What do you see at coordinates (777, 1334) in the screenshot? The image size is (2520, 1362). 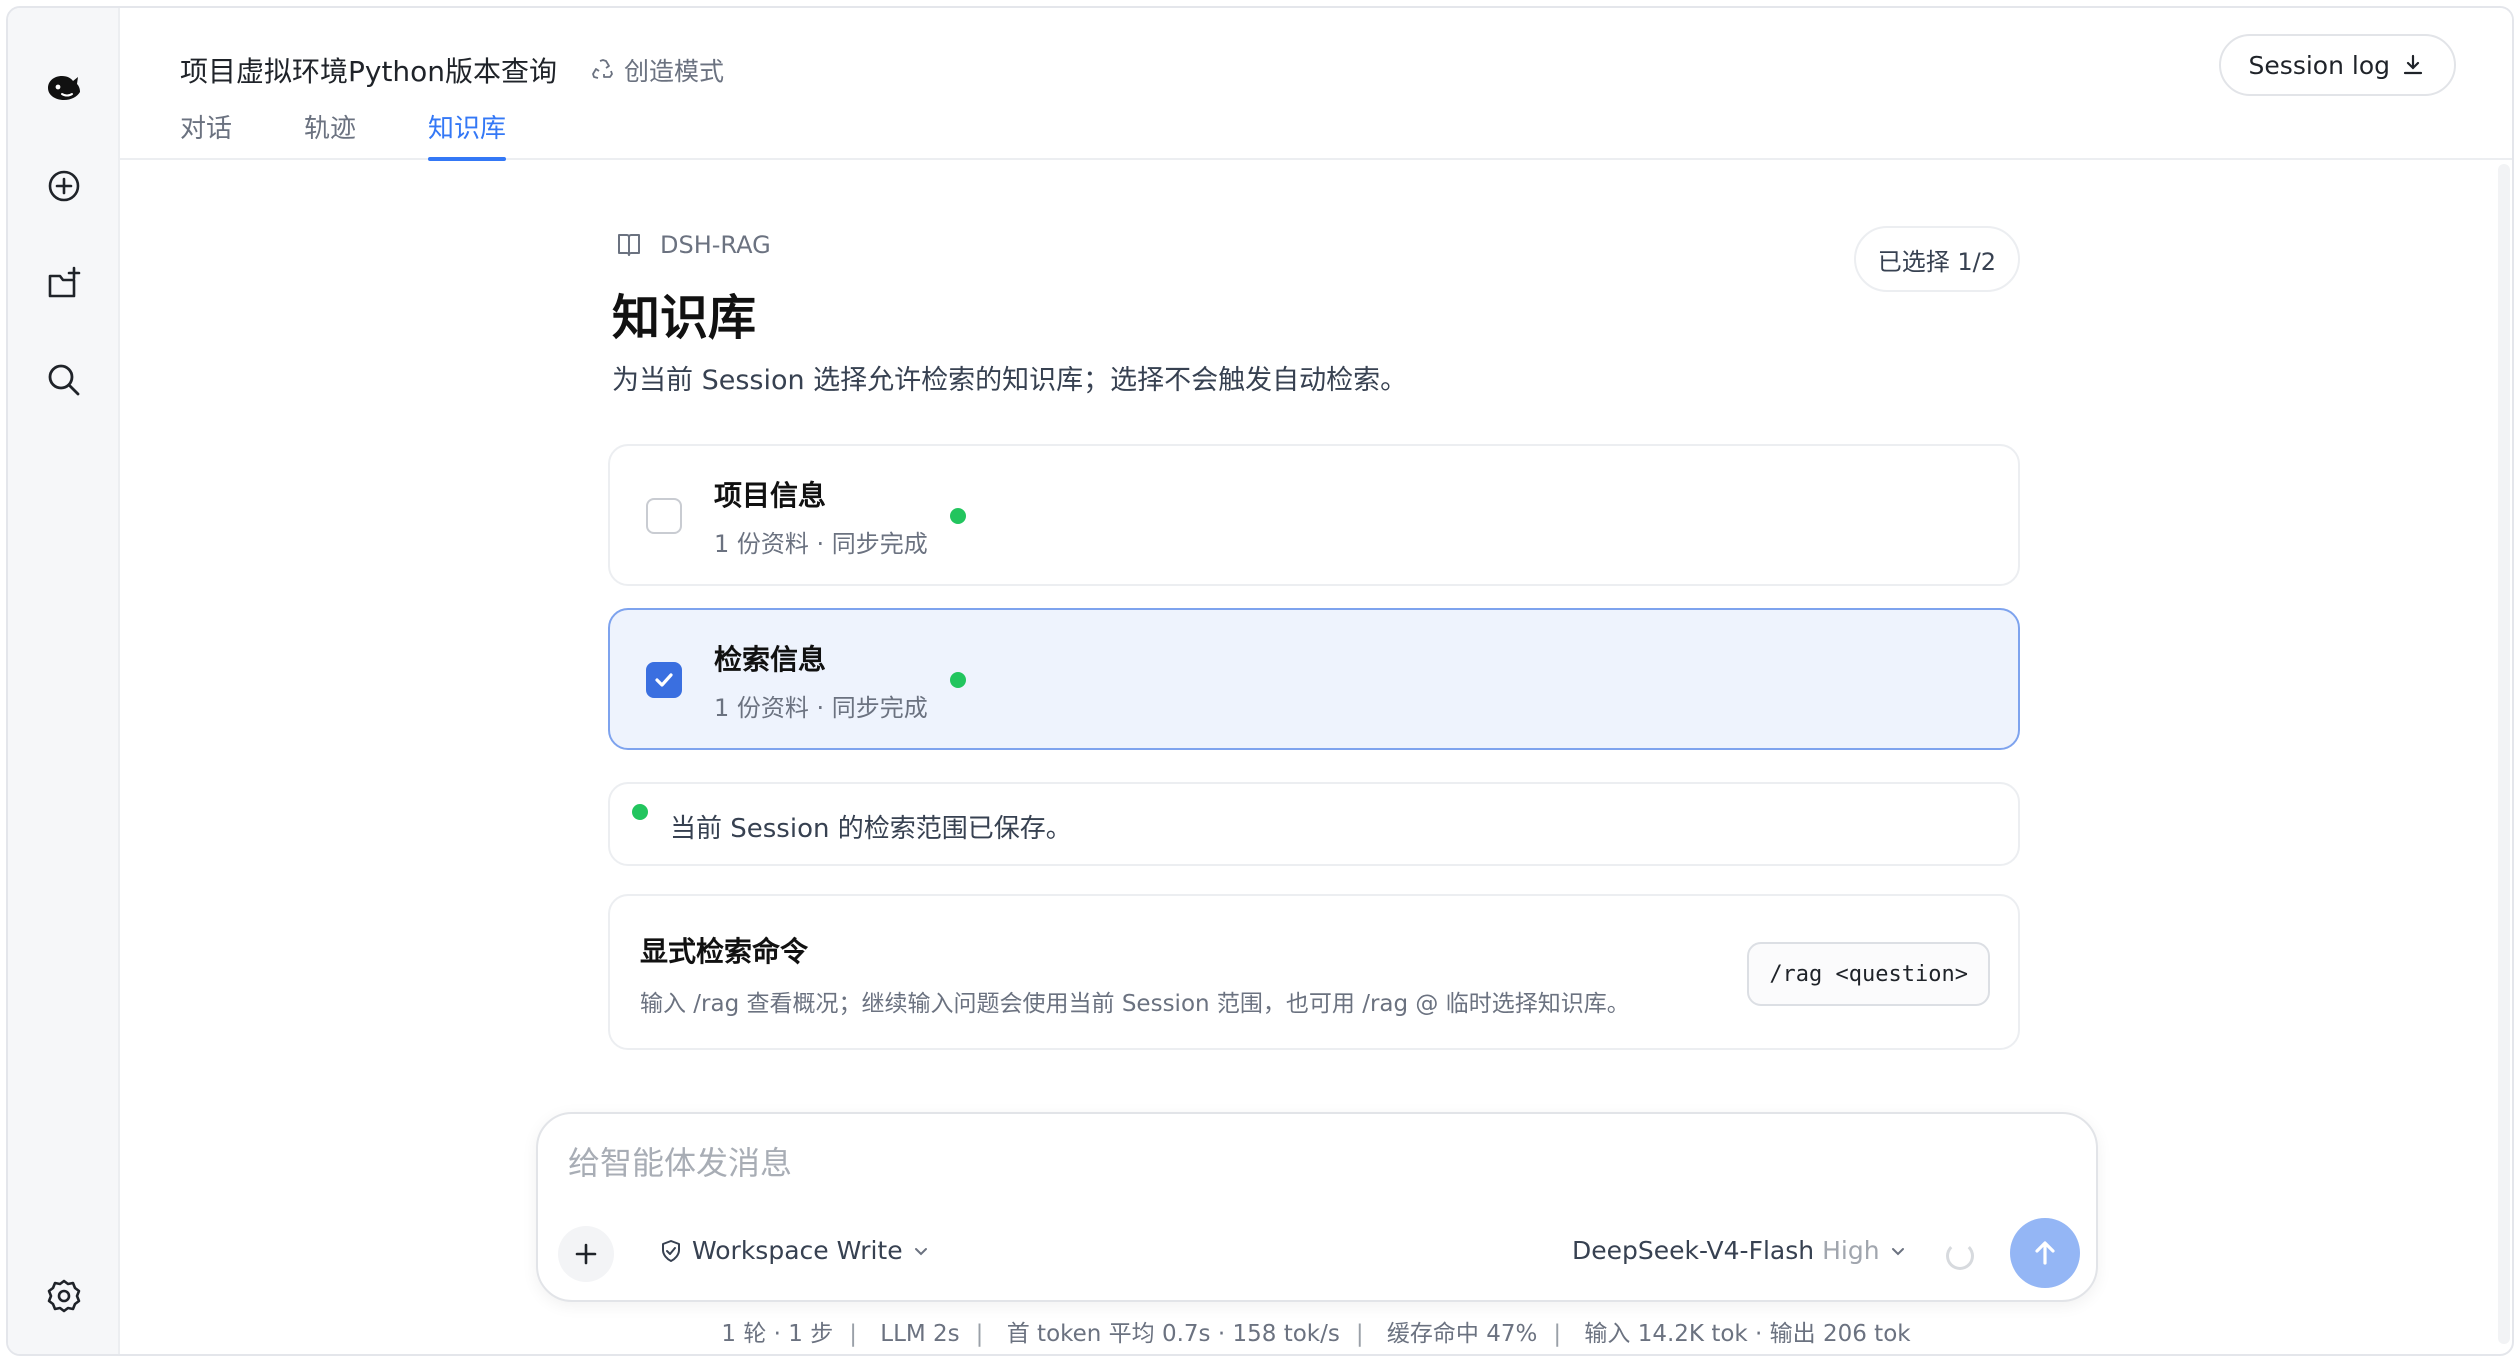 I see `stat-turns: 1 轮 · 1 步` at bounding box center [777, 1334].